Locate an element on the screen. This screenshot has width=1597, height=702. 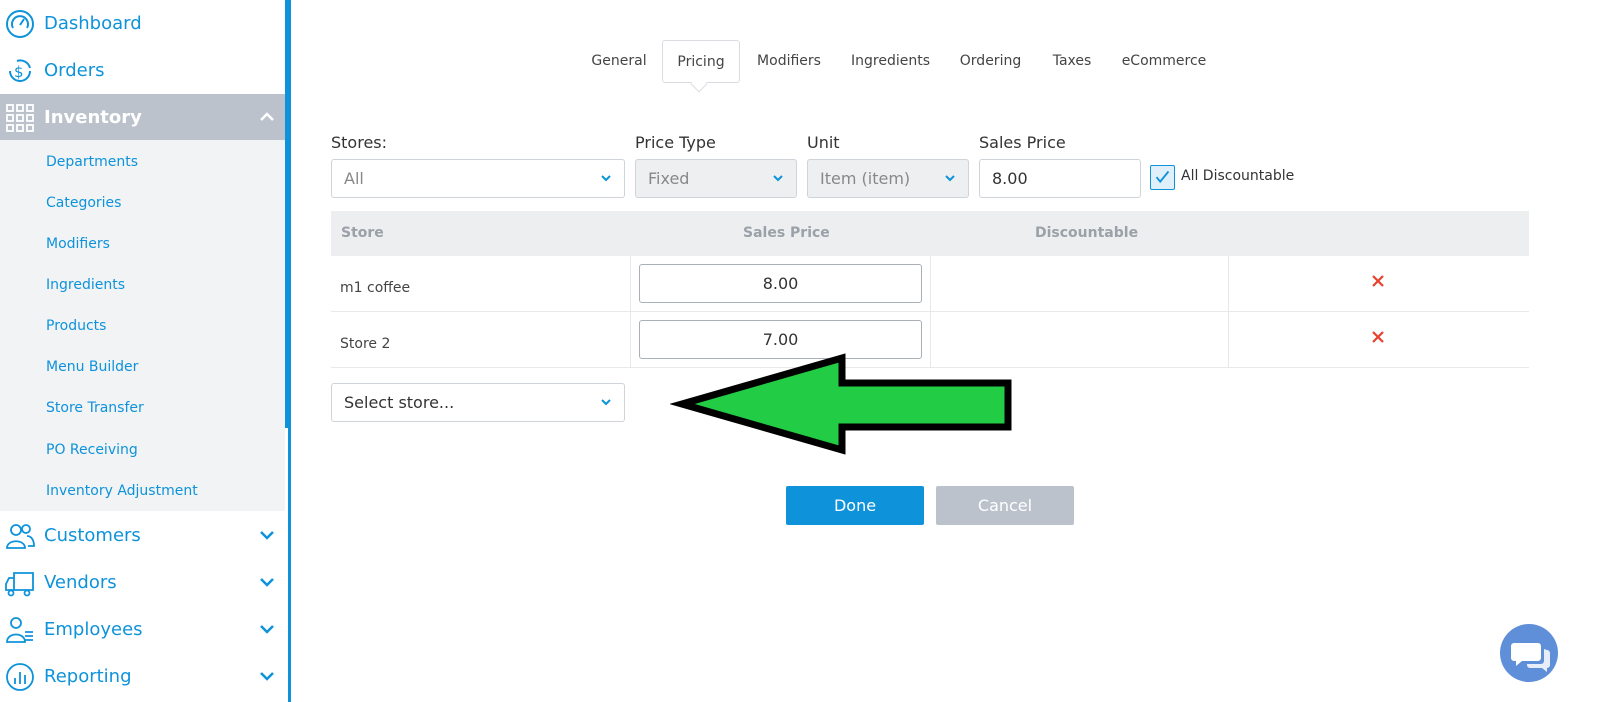
tab-taxes: Taxes is located at coordinates (1072, 61).